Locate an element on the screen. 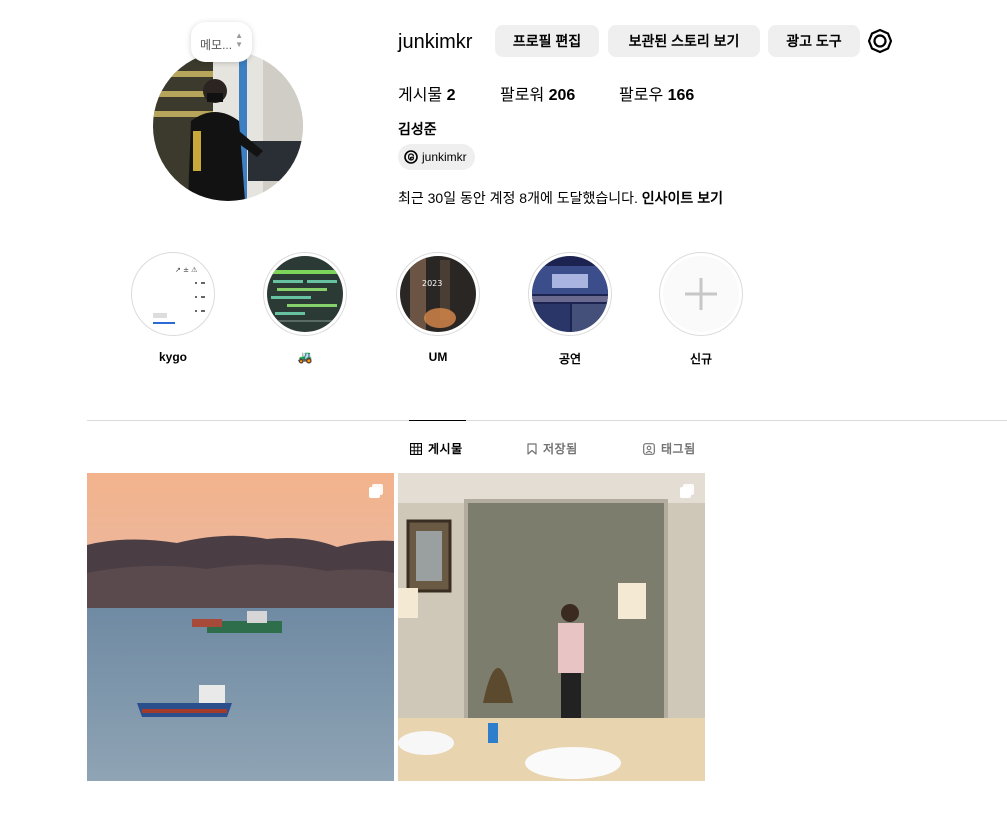 This screenshot has height=830, width=1007. tab-posts: 게시물 is located at coordinates (436, 448).